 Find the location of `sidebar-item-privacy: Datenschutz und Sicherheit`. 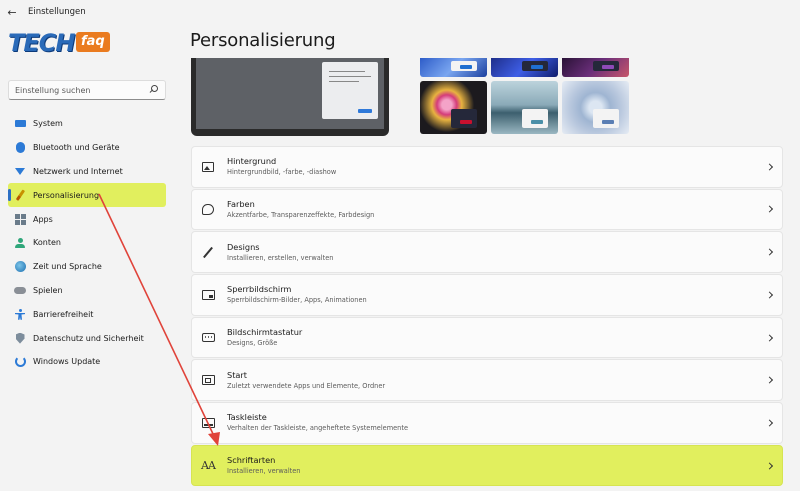

sidebar-item-privacy: Datenschutz und Sicherheit is located at coordinates (87, 338).